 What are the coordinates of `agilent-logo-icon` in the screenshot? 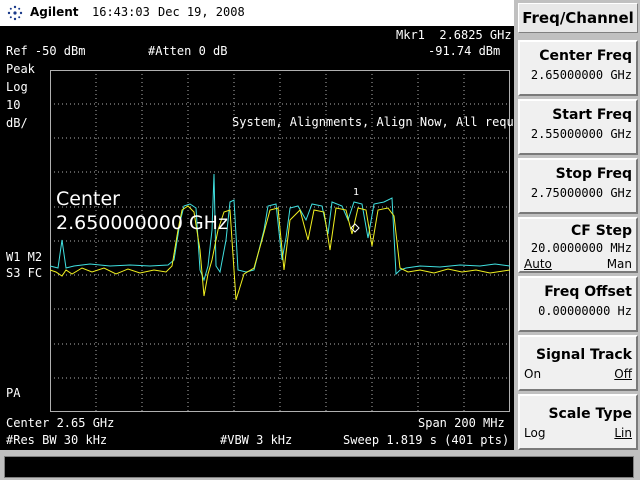 It's located at (15, 13).